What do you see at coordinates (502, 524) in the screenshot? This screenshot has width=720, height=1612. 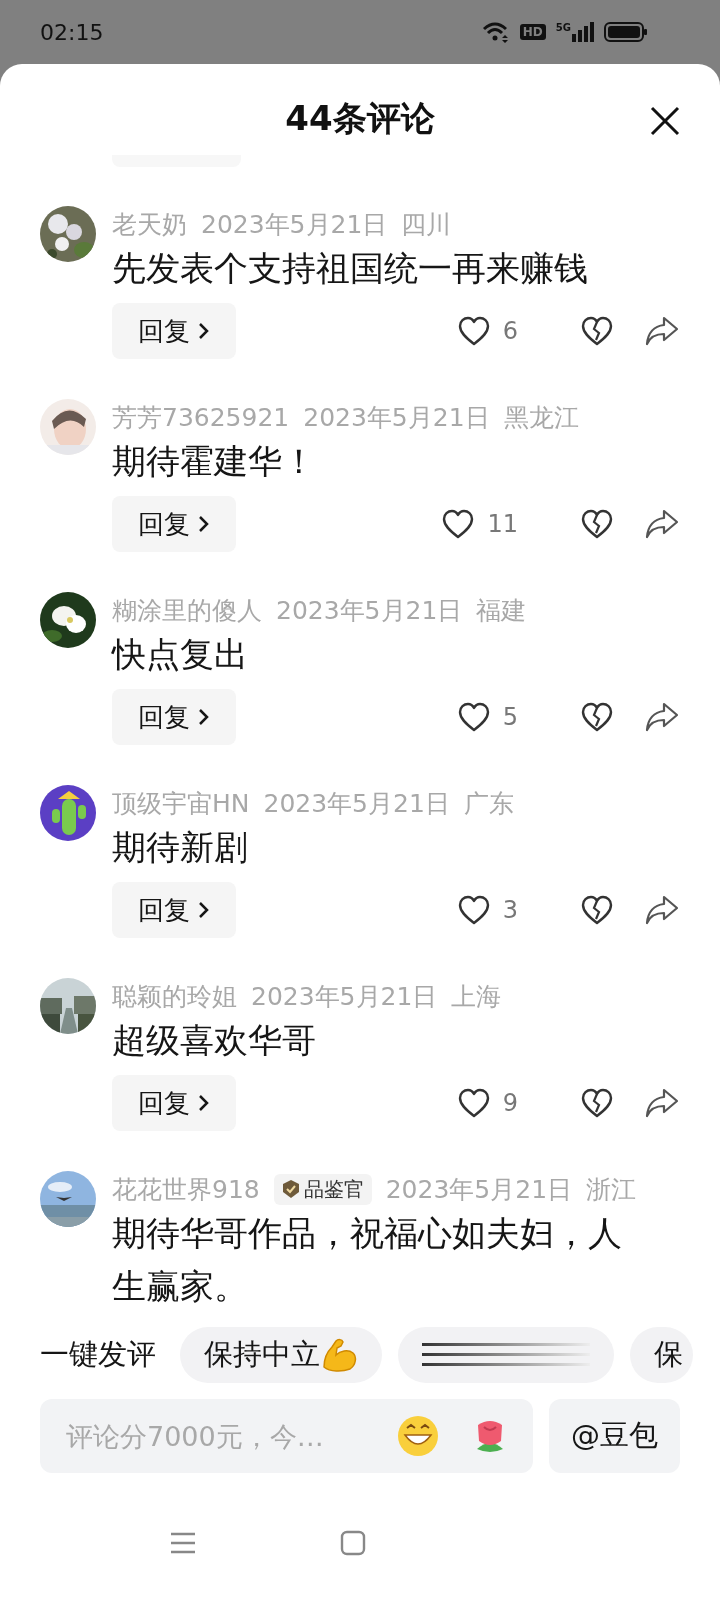 I see `like-count: 11` at bounding box center [502, 524].